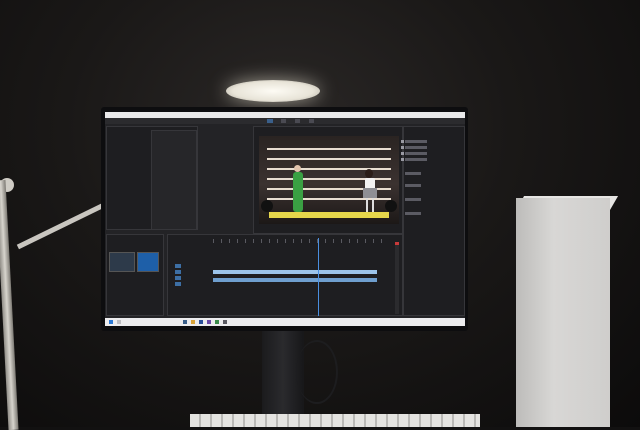 The height and width of the screenshot is (430, 640). Describe the element at coordinates (318, 277) in the screenshot. I see `playhead` at that location.